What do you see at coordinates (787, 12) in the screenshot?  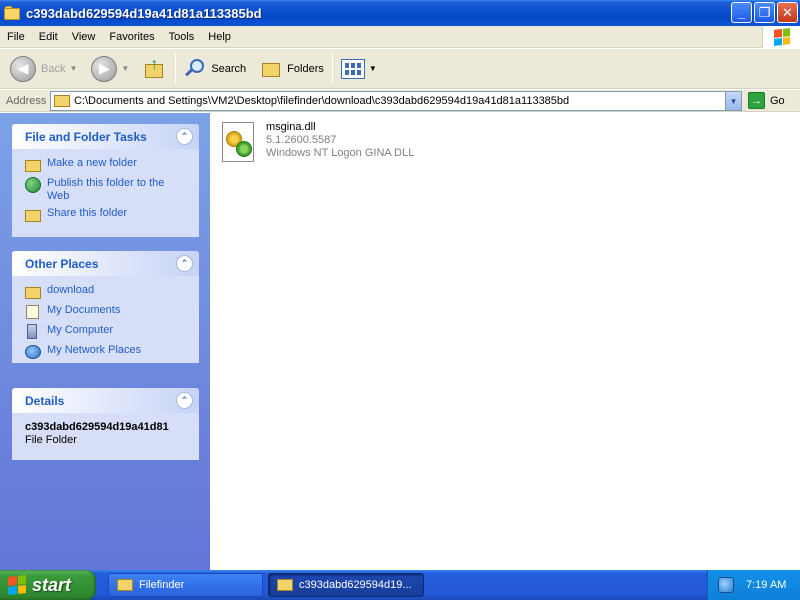 I see `close-button: ✕` at bounding box center [787, 12].